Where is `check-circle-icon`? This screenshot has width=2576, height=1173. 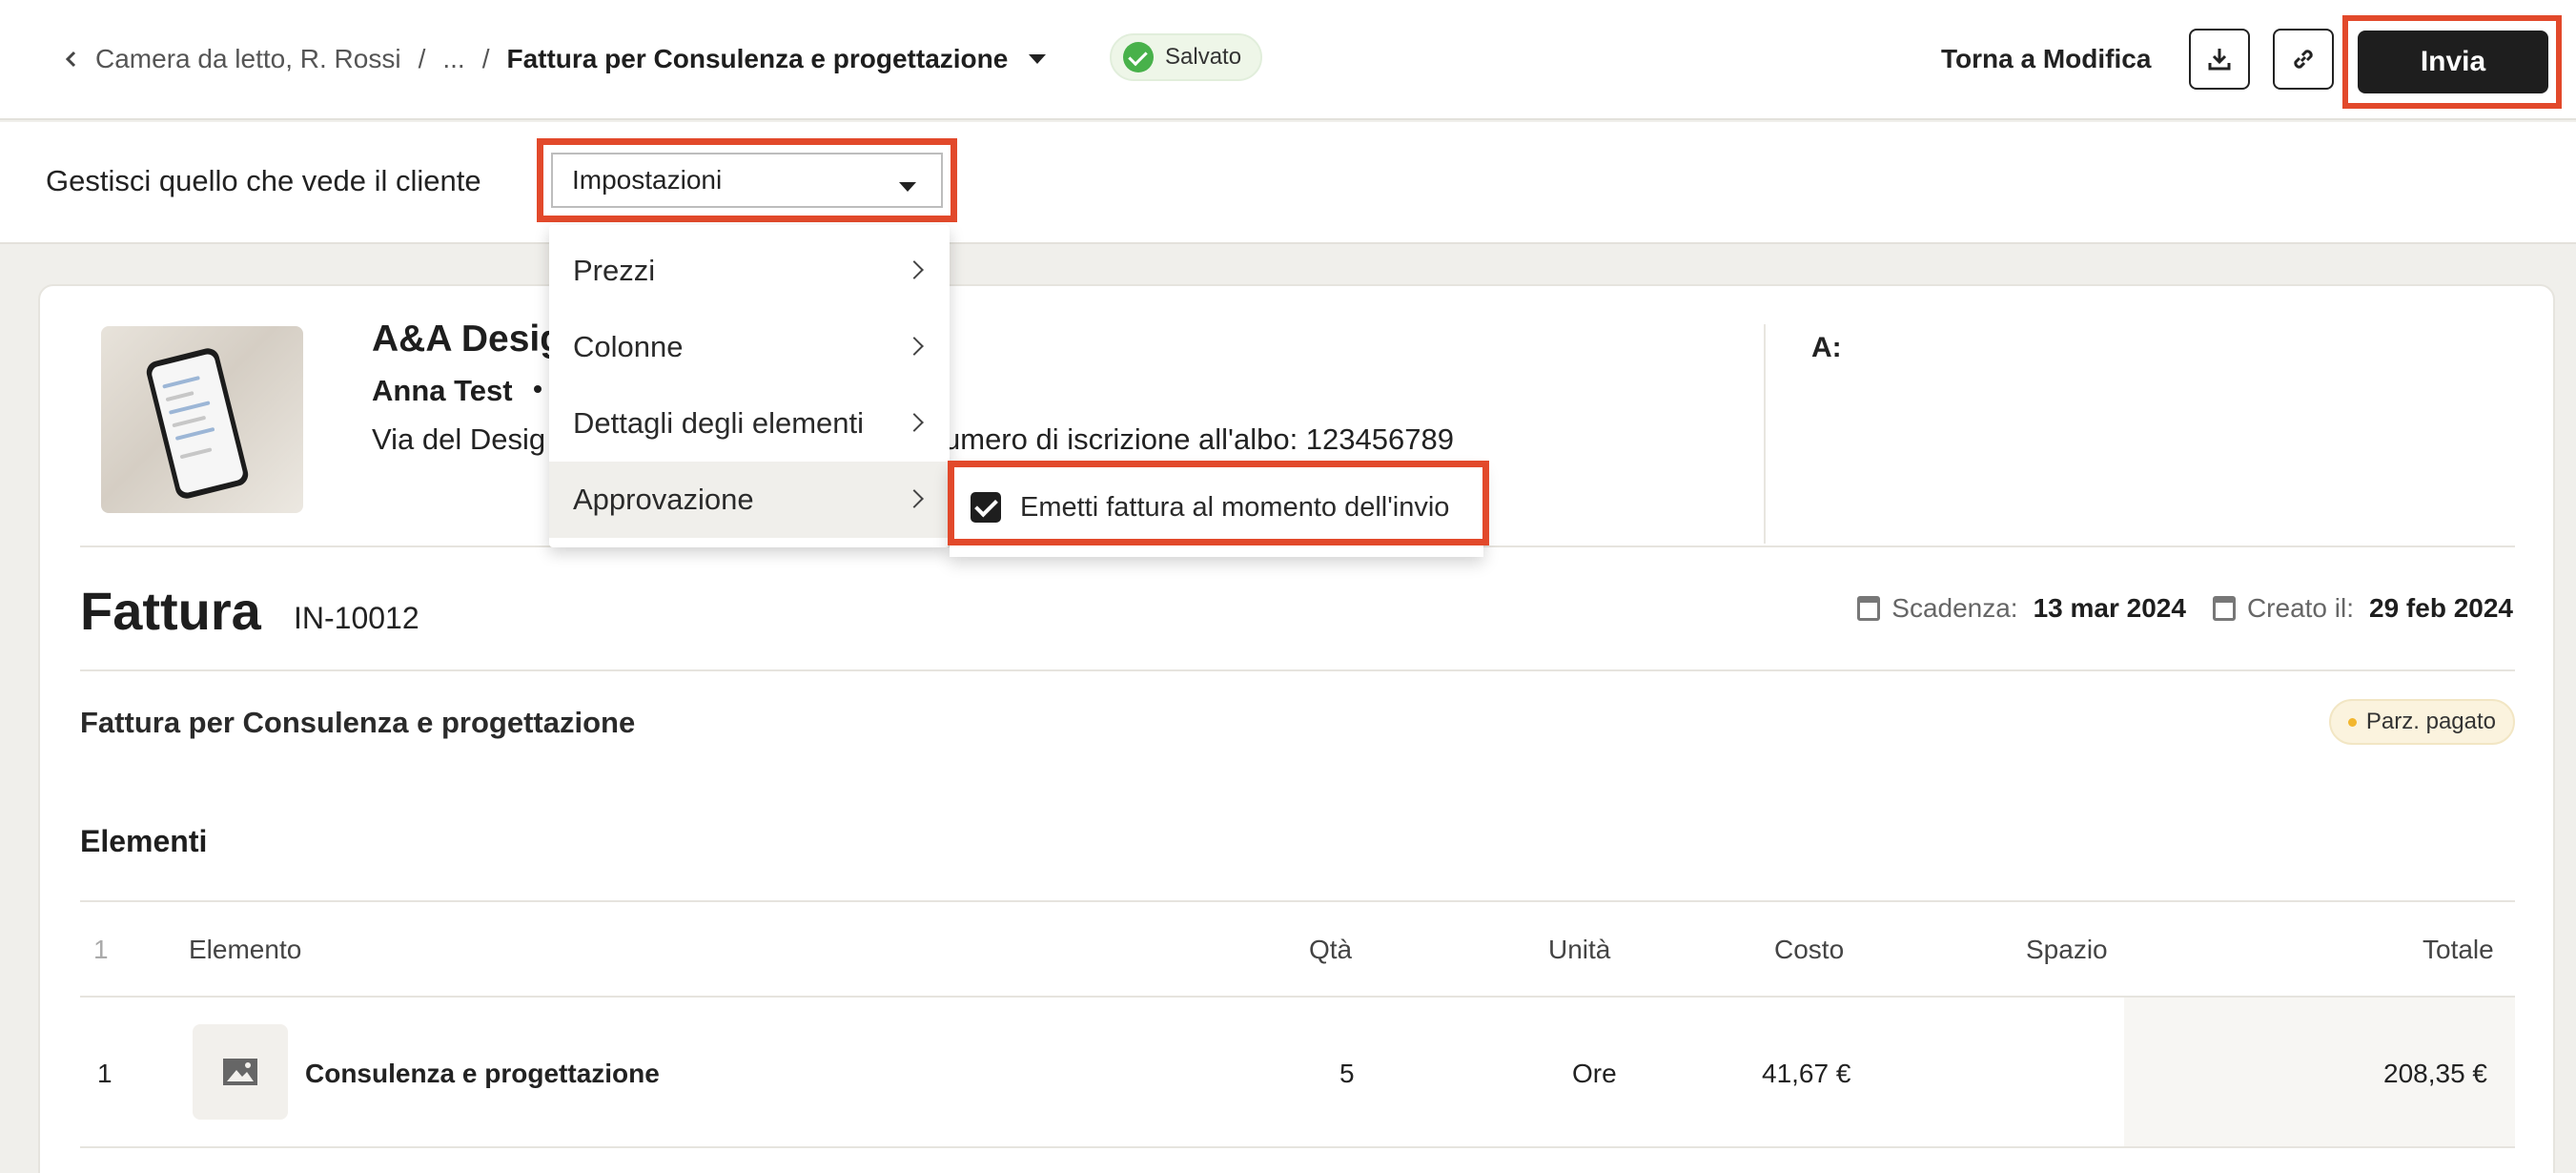 check-circle-icon is located at coordinates (1139, 57).